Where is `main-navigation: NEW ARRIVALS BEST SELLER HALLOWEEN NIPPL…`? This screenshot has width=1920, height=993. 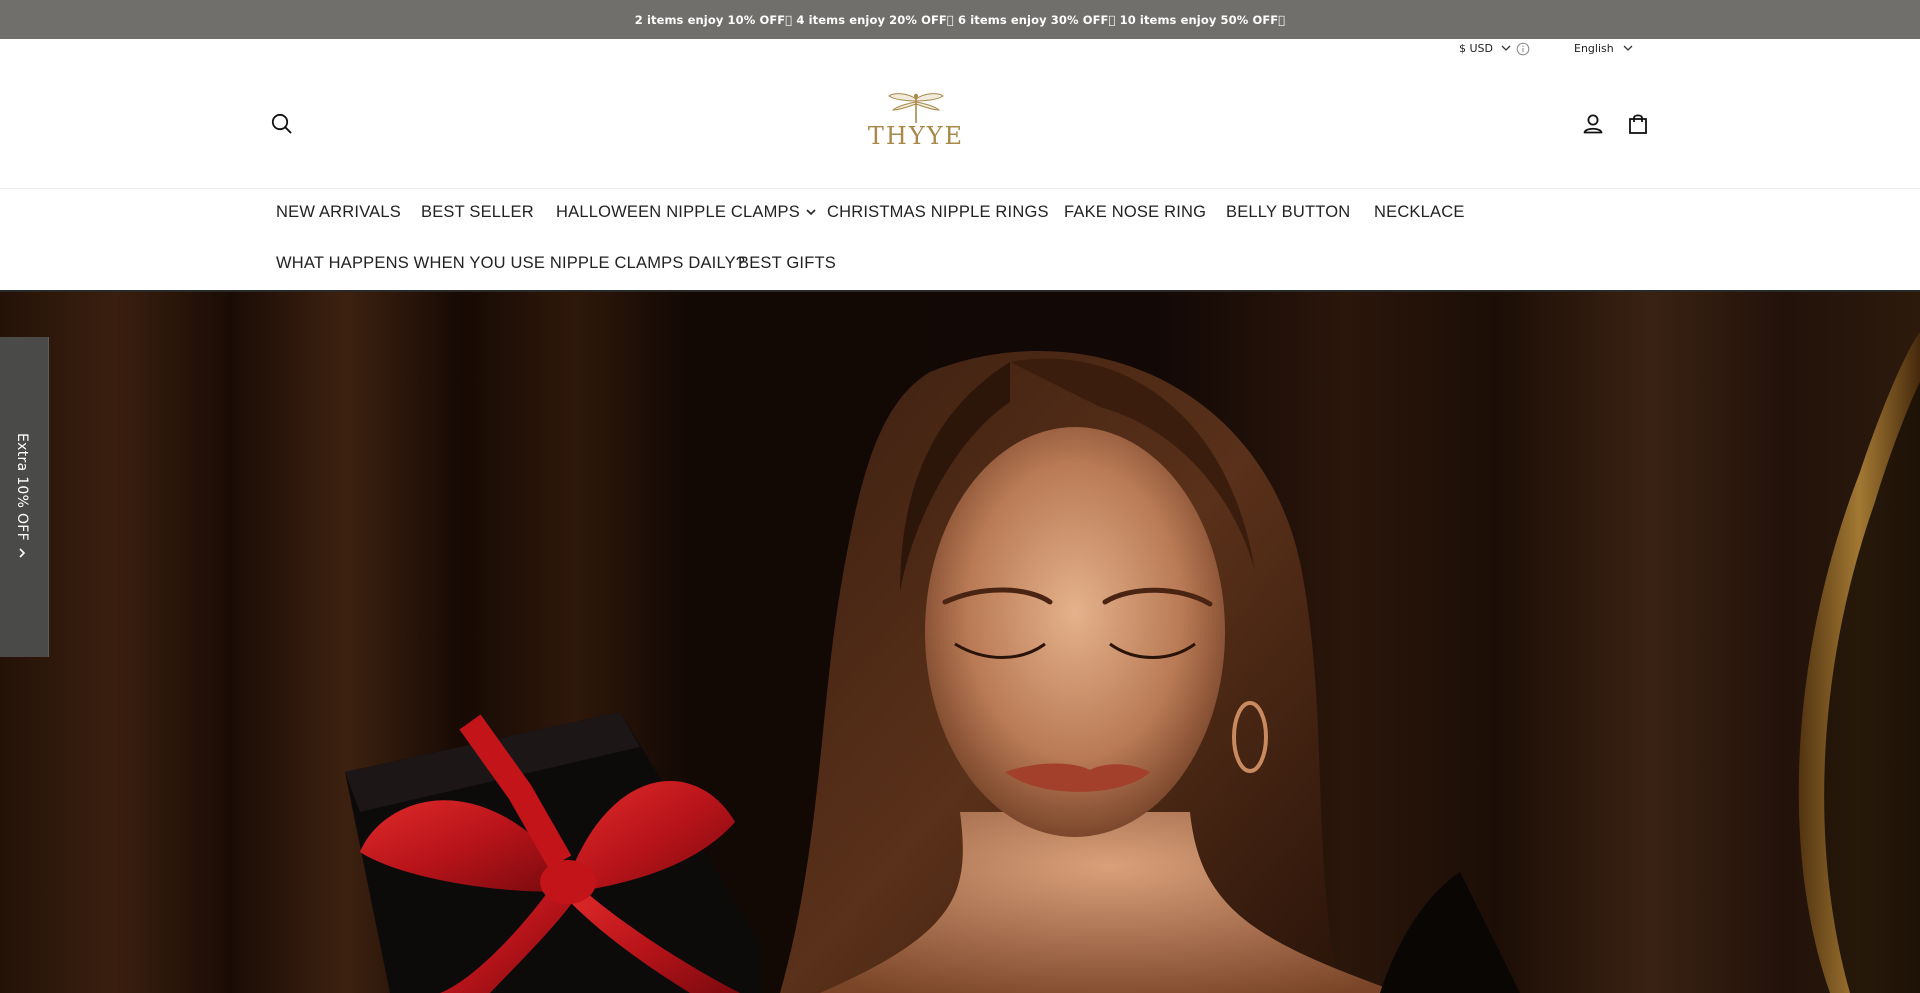
main-navigation: NEW ARRIVALS BEST SELLER HALLOWEEN NIPPL… is located at coordinates (960, 239).